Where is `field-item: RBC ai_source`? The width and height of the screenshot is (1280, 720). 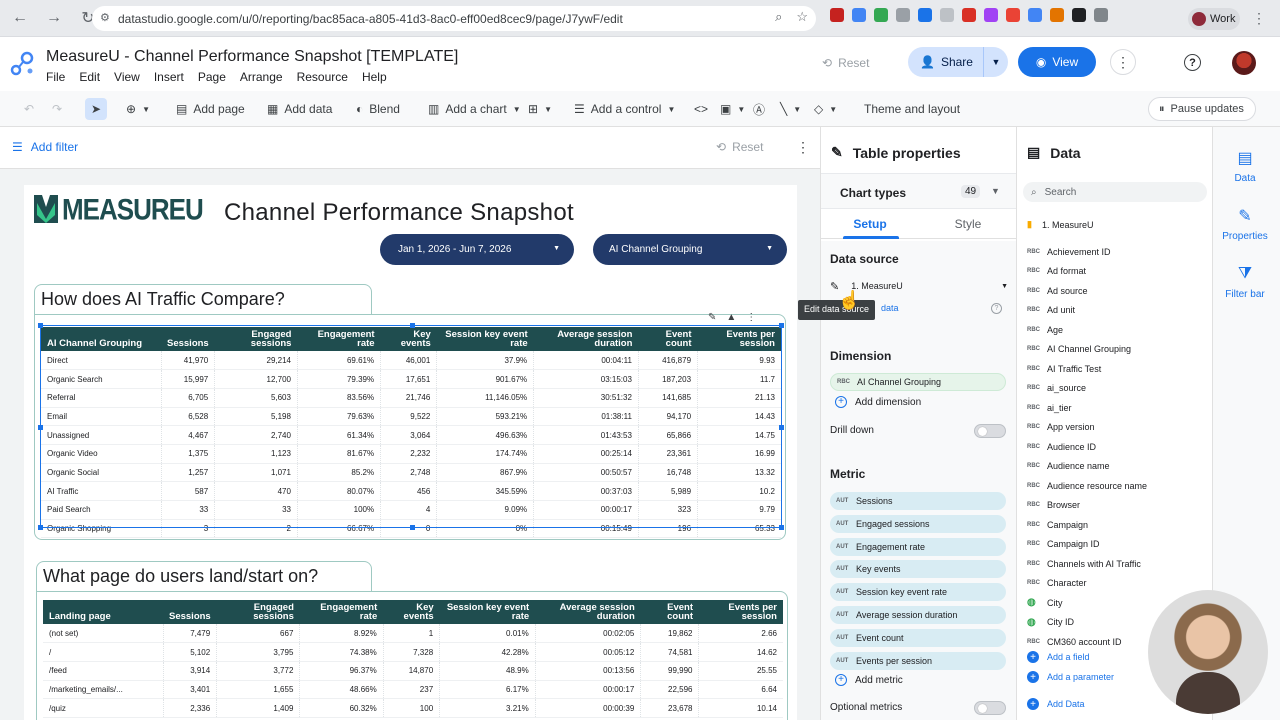 field-item: RBC ai_source is located at coordinates (1117, 389).